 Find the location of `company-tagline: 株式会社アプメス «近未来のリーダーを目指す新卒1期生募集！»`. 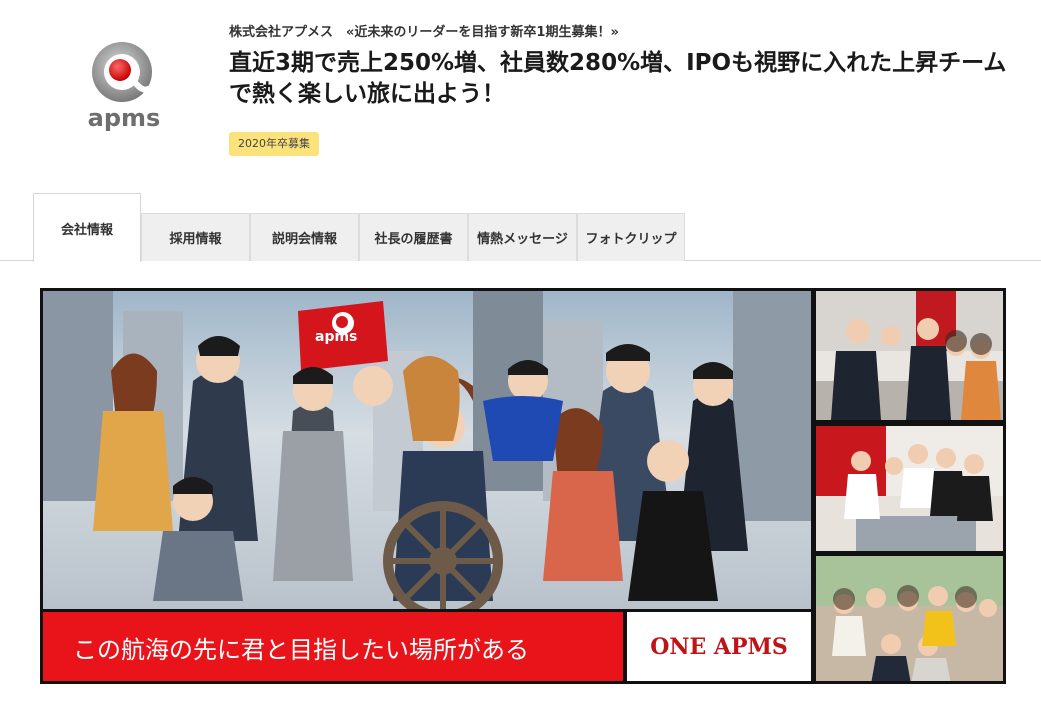

company-tagline: 株式会社アプメス «近未来のリーダーを目指す新卒1期生募集！» is located at coordinates (424, 32).